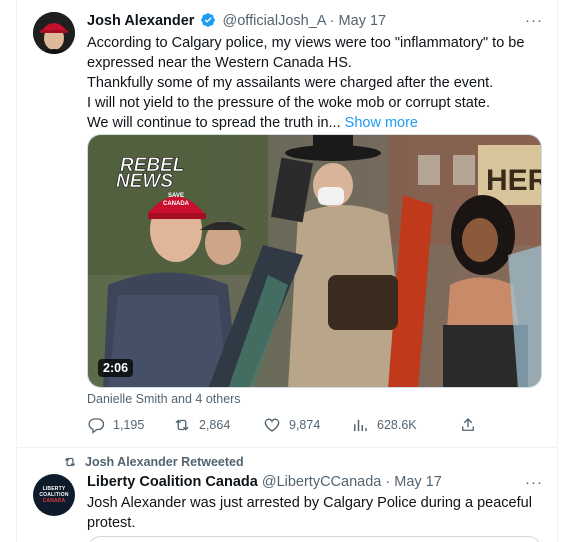 The height and width of the screenshot is (542, 578). I want to click on like-button: 9,874, so click(291, 425).